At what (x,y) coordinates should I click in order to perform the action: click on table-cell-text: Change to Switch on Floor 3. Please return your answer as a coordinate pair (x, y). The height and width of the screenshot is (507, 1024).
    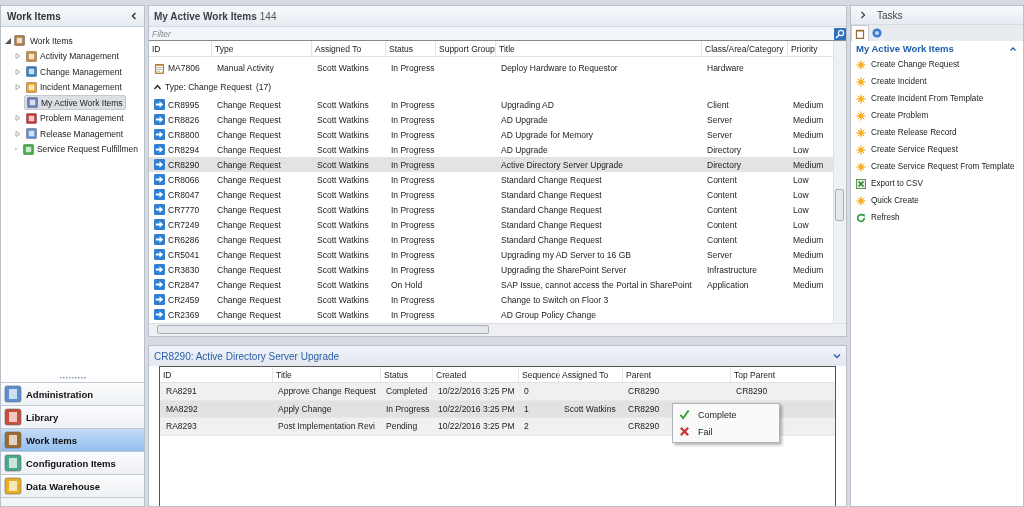
    Looking at the image, I should click on (554, 299).